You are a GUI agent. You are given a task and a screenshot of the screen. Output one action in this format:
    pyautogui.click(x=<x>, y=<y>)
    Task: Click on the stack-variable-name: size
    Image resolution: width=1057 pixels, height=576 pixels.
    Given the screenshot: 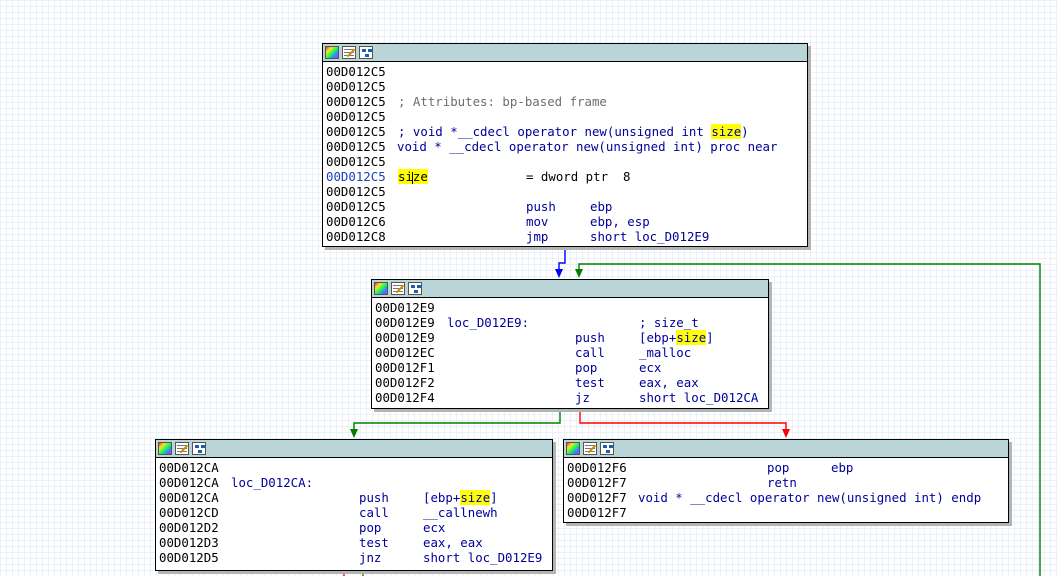 What is the action you would take?
    pyautogui.click(x=413, y=176)
    